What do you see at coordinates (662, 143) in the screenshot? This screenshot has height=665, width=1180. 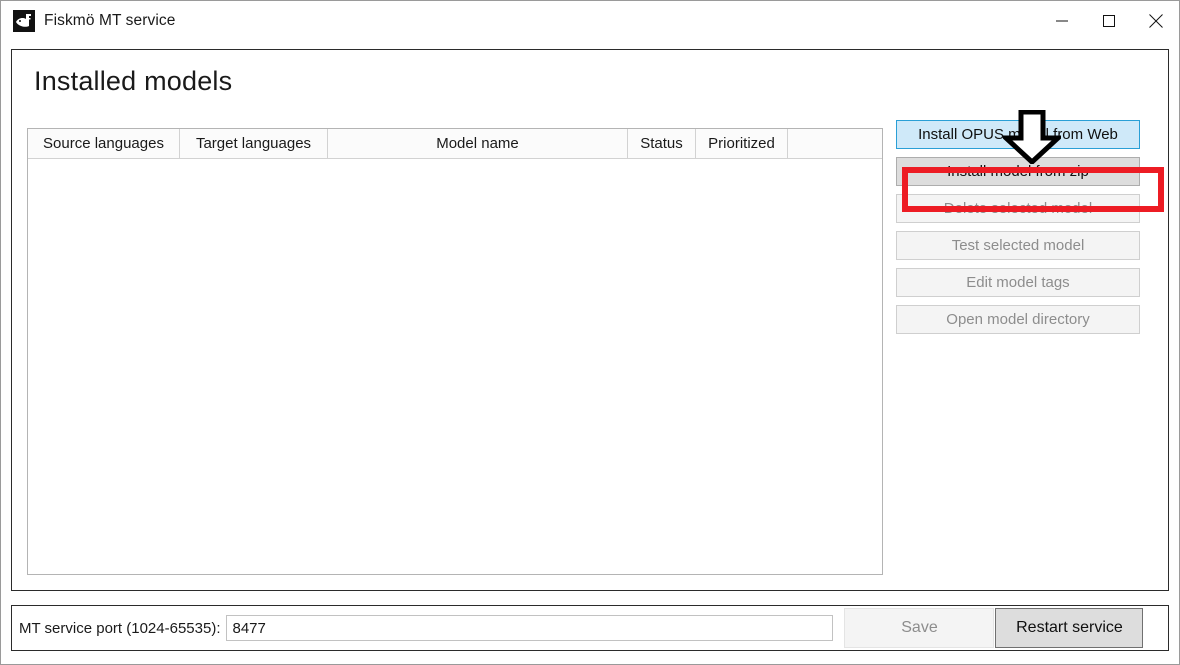 I see `grid-column-header: Status` at bounding box center [662, 143].